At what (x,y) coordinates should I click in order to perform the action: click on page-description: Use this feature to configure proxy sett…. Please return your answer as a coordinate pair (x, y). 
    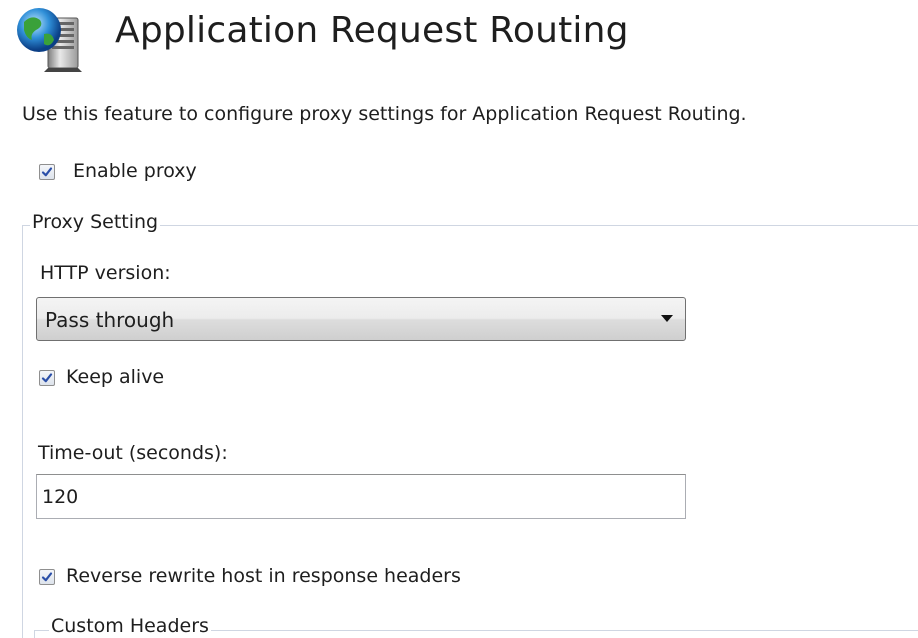
    Looking at the image, I should click on (384, 114).